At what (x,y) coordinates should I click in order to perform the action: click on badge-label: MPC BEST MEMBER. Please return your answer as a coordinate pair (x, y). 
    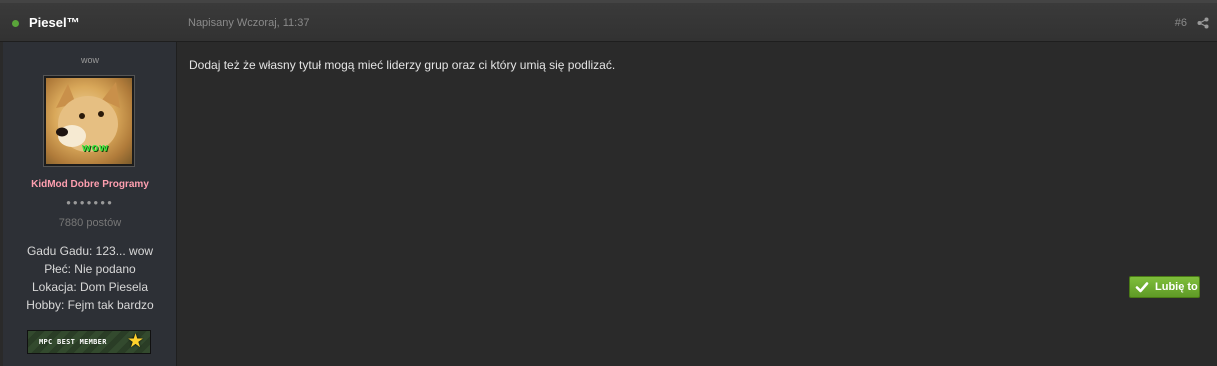
    Looking at the image, I should click on (73, 342).